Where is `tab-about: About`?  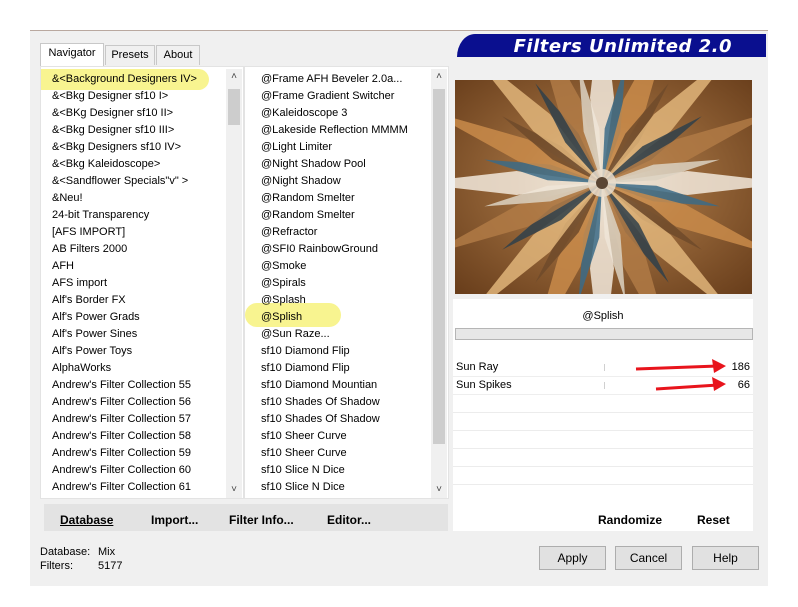 tab-about: About is located at coordinates (178, 55).